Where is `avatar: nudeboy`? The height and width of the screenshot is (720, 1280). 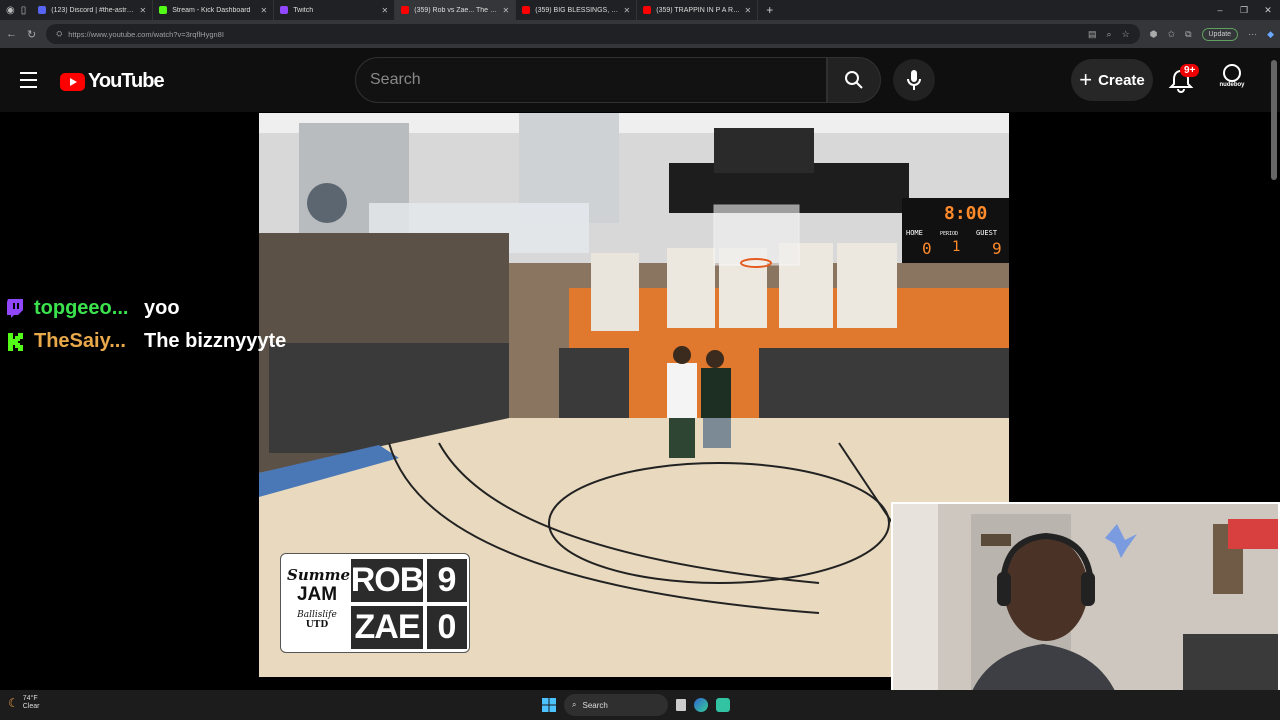 avatar: nudeboy is located at coordinates (1232, 81).